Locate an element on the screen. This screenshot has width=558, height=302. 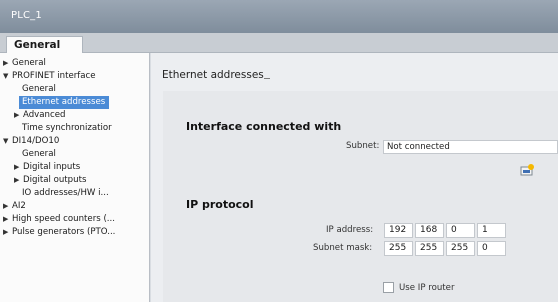
tree-item-digital-outputs: ▶ Digital outputs is located at coordinates (50, 180).